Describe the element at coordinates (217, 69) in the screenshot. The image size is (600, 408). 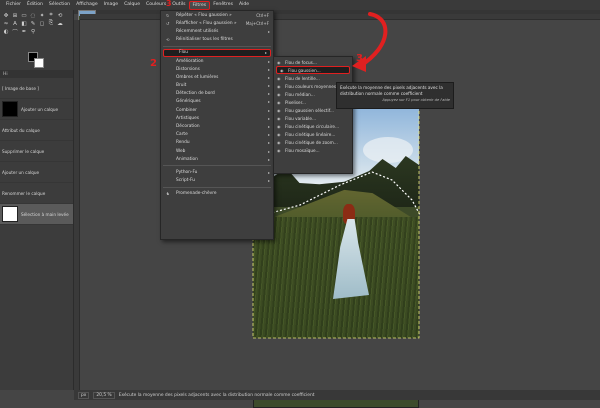
I see `menu-filter-category: Distorsions ▸` at that location.